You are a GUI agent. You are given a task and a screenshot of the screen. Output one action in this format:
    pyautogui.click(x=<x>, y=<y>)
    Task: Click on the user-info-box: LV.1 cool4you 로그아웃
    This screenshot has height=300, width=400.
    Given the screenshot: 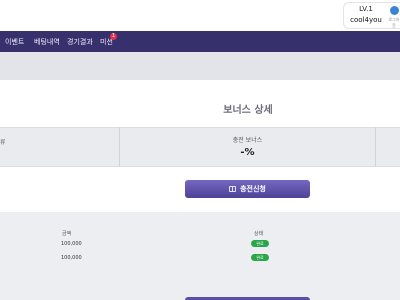 What is the action you would take?
    pyautogui.click(x=371, y=15)
    